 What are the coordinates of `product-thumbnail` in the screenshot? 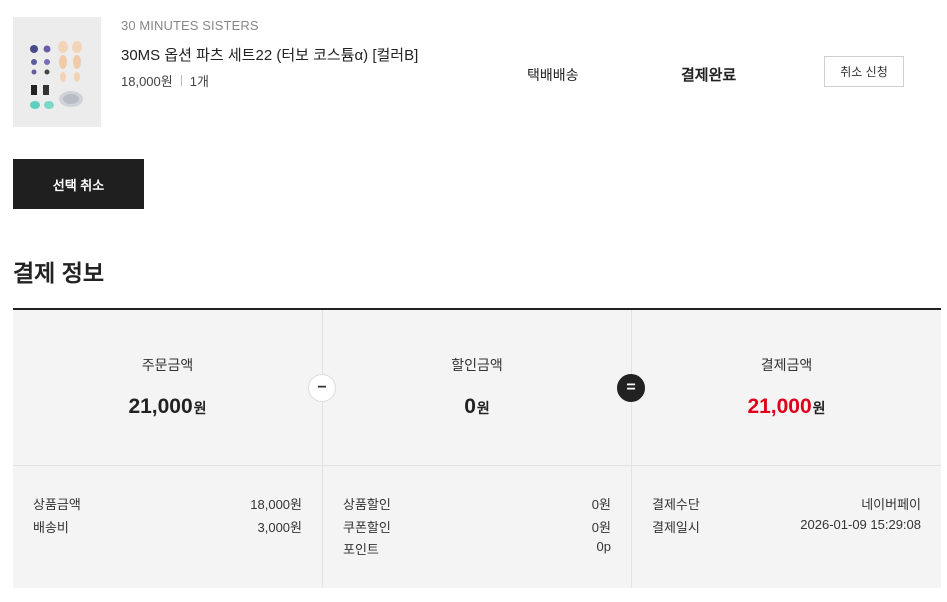 It's located at (57, 72).